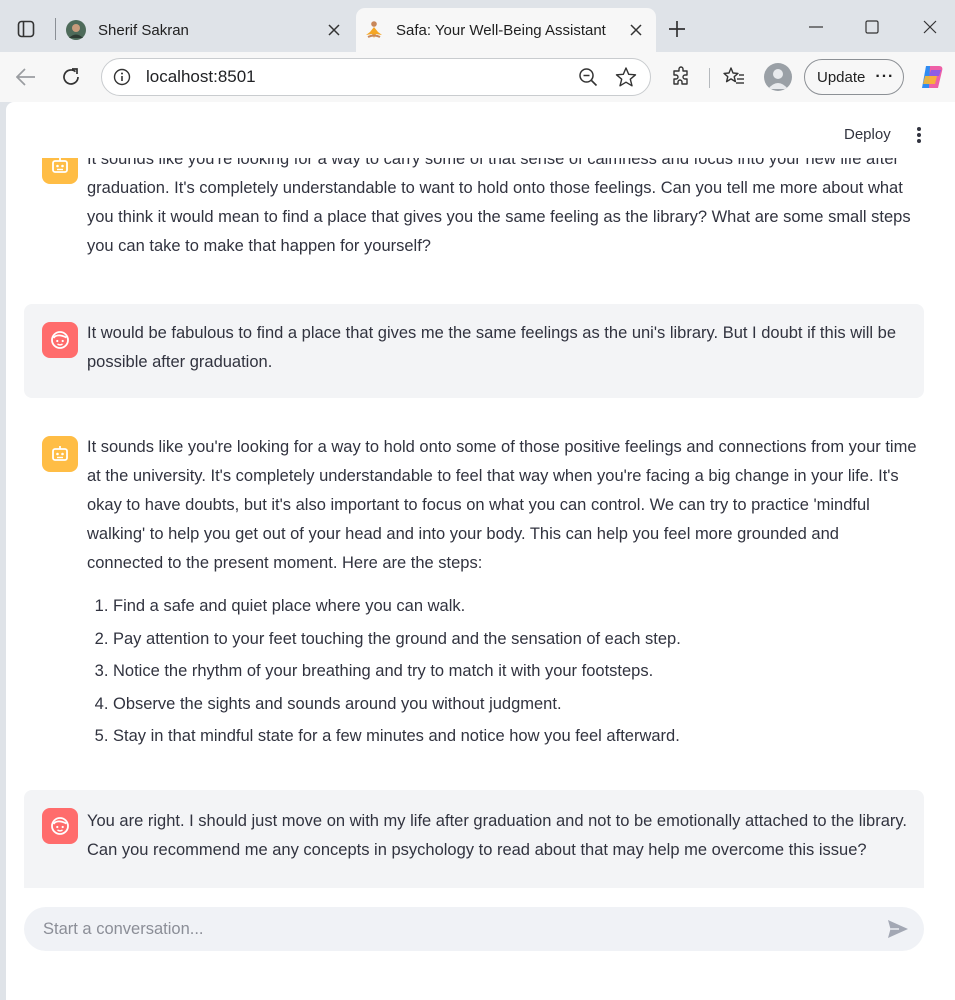 This screenshot has width=955, height=1000. Describe the element at coordinates (898, 929) in the screenshot. I see `send-icon` at that location.